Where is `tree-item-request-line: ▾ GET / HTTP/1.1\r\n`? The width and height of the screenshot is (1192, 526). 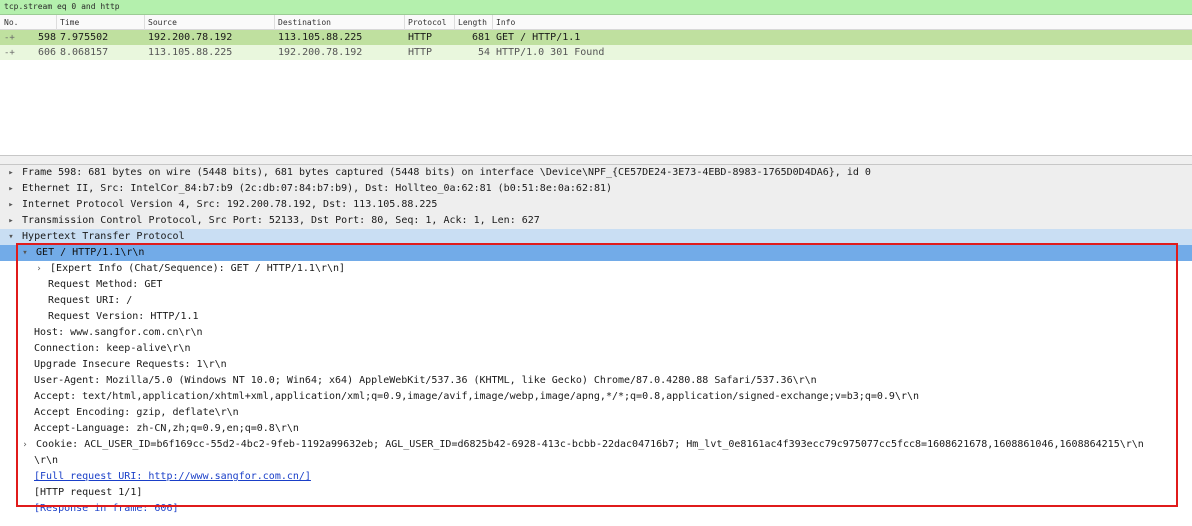
tree-item-request-line: ▾ GET / HTTP/1.1\r\n is located at coordinates (596, 253).